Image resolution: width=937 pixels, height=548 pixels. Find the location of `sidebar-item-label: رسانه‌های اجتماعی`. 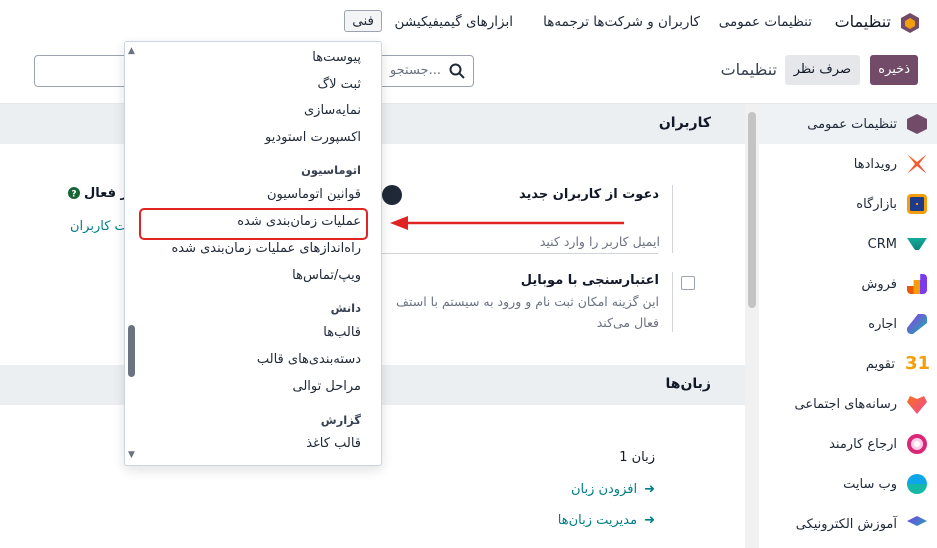

sidebar-item-label: رسانه‌های اجتماعی is located at coordinates (845, 404).